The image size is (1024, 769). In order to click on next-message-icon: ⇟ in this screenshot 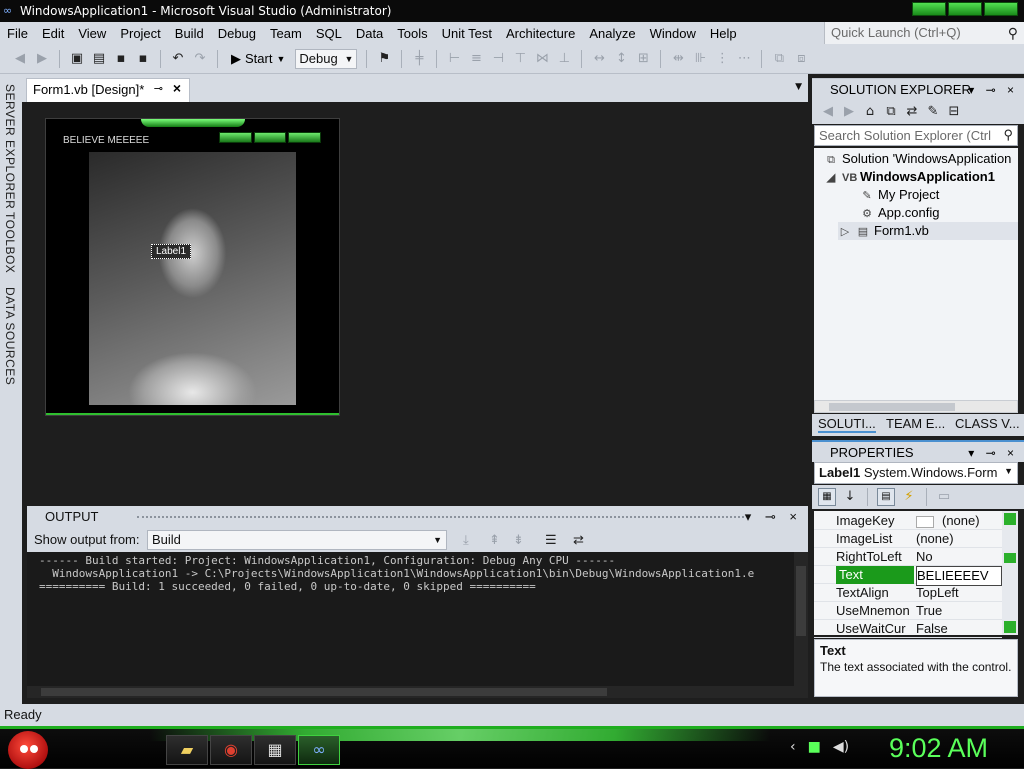, I will do `click(518, 540)`.